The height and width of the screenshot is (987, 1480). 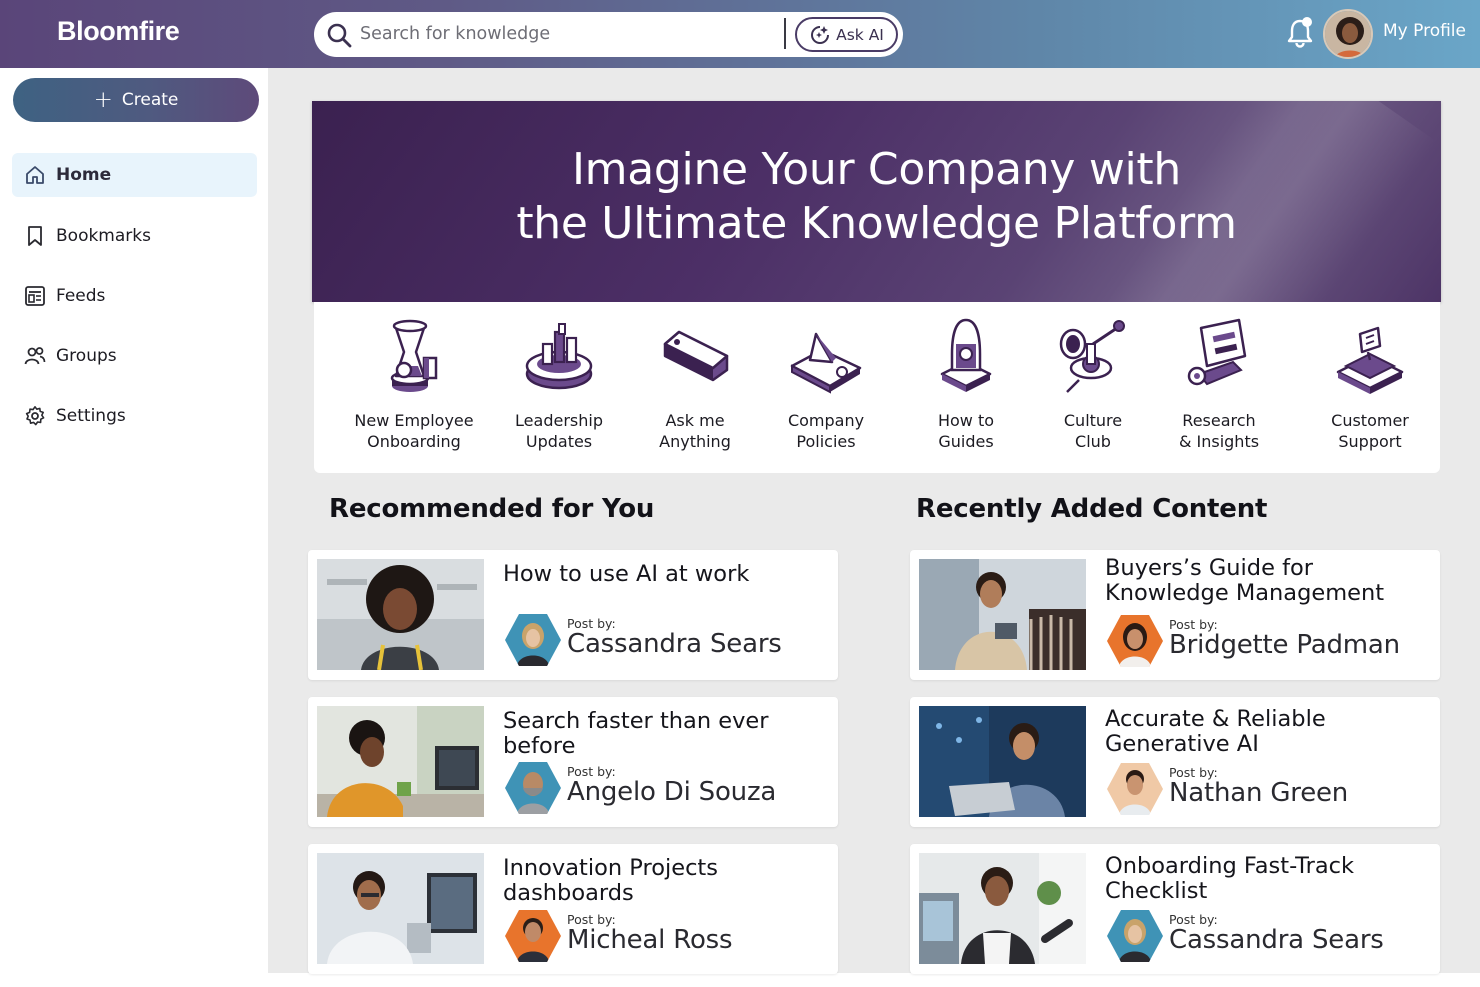 What do you see at coordinates (81, 296) in the screenshot?
I see `sidebar-item-label: Feeds` at bounding box center [81, 296].